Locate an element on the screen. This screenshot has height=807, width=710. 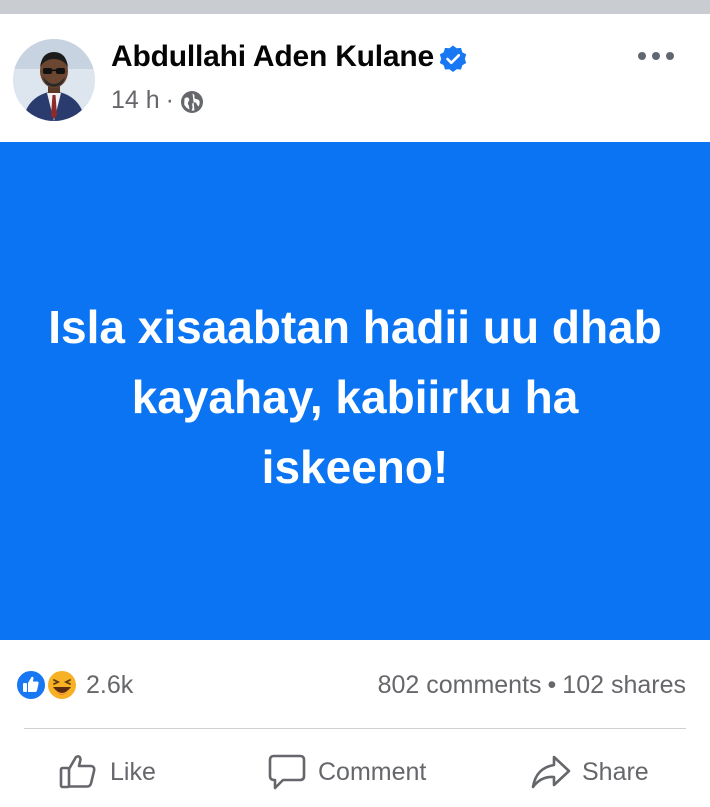
reaction-count: 2.6k is located at coordinates (109, 685).